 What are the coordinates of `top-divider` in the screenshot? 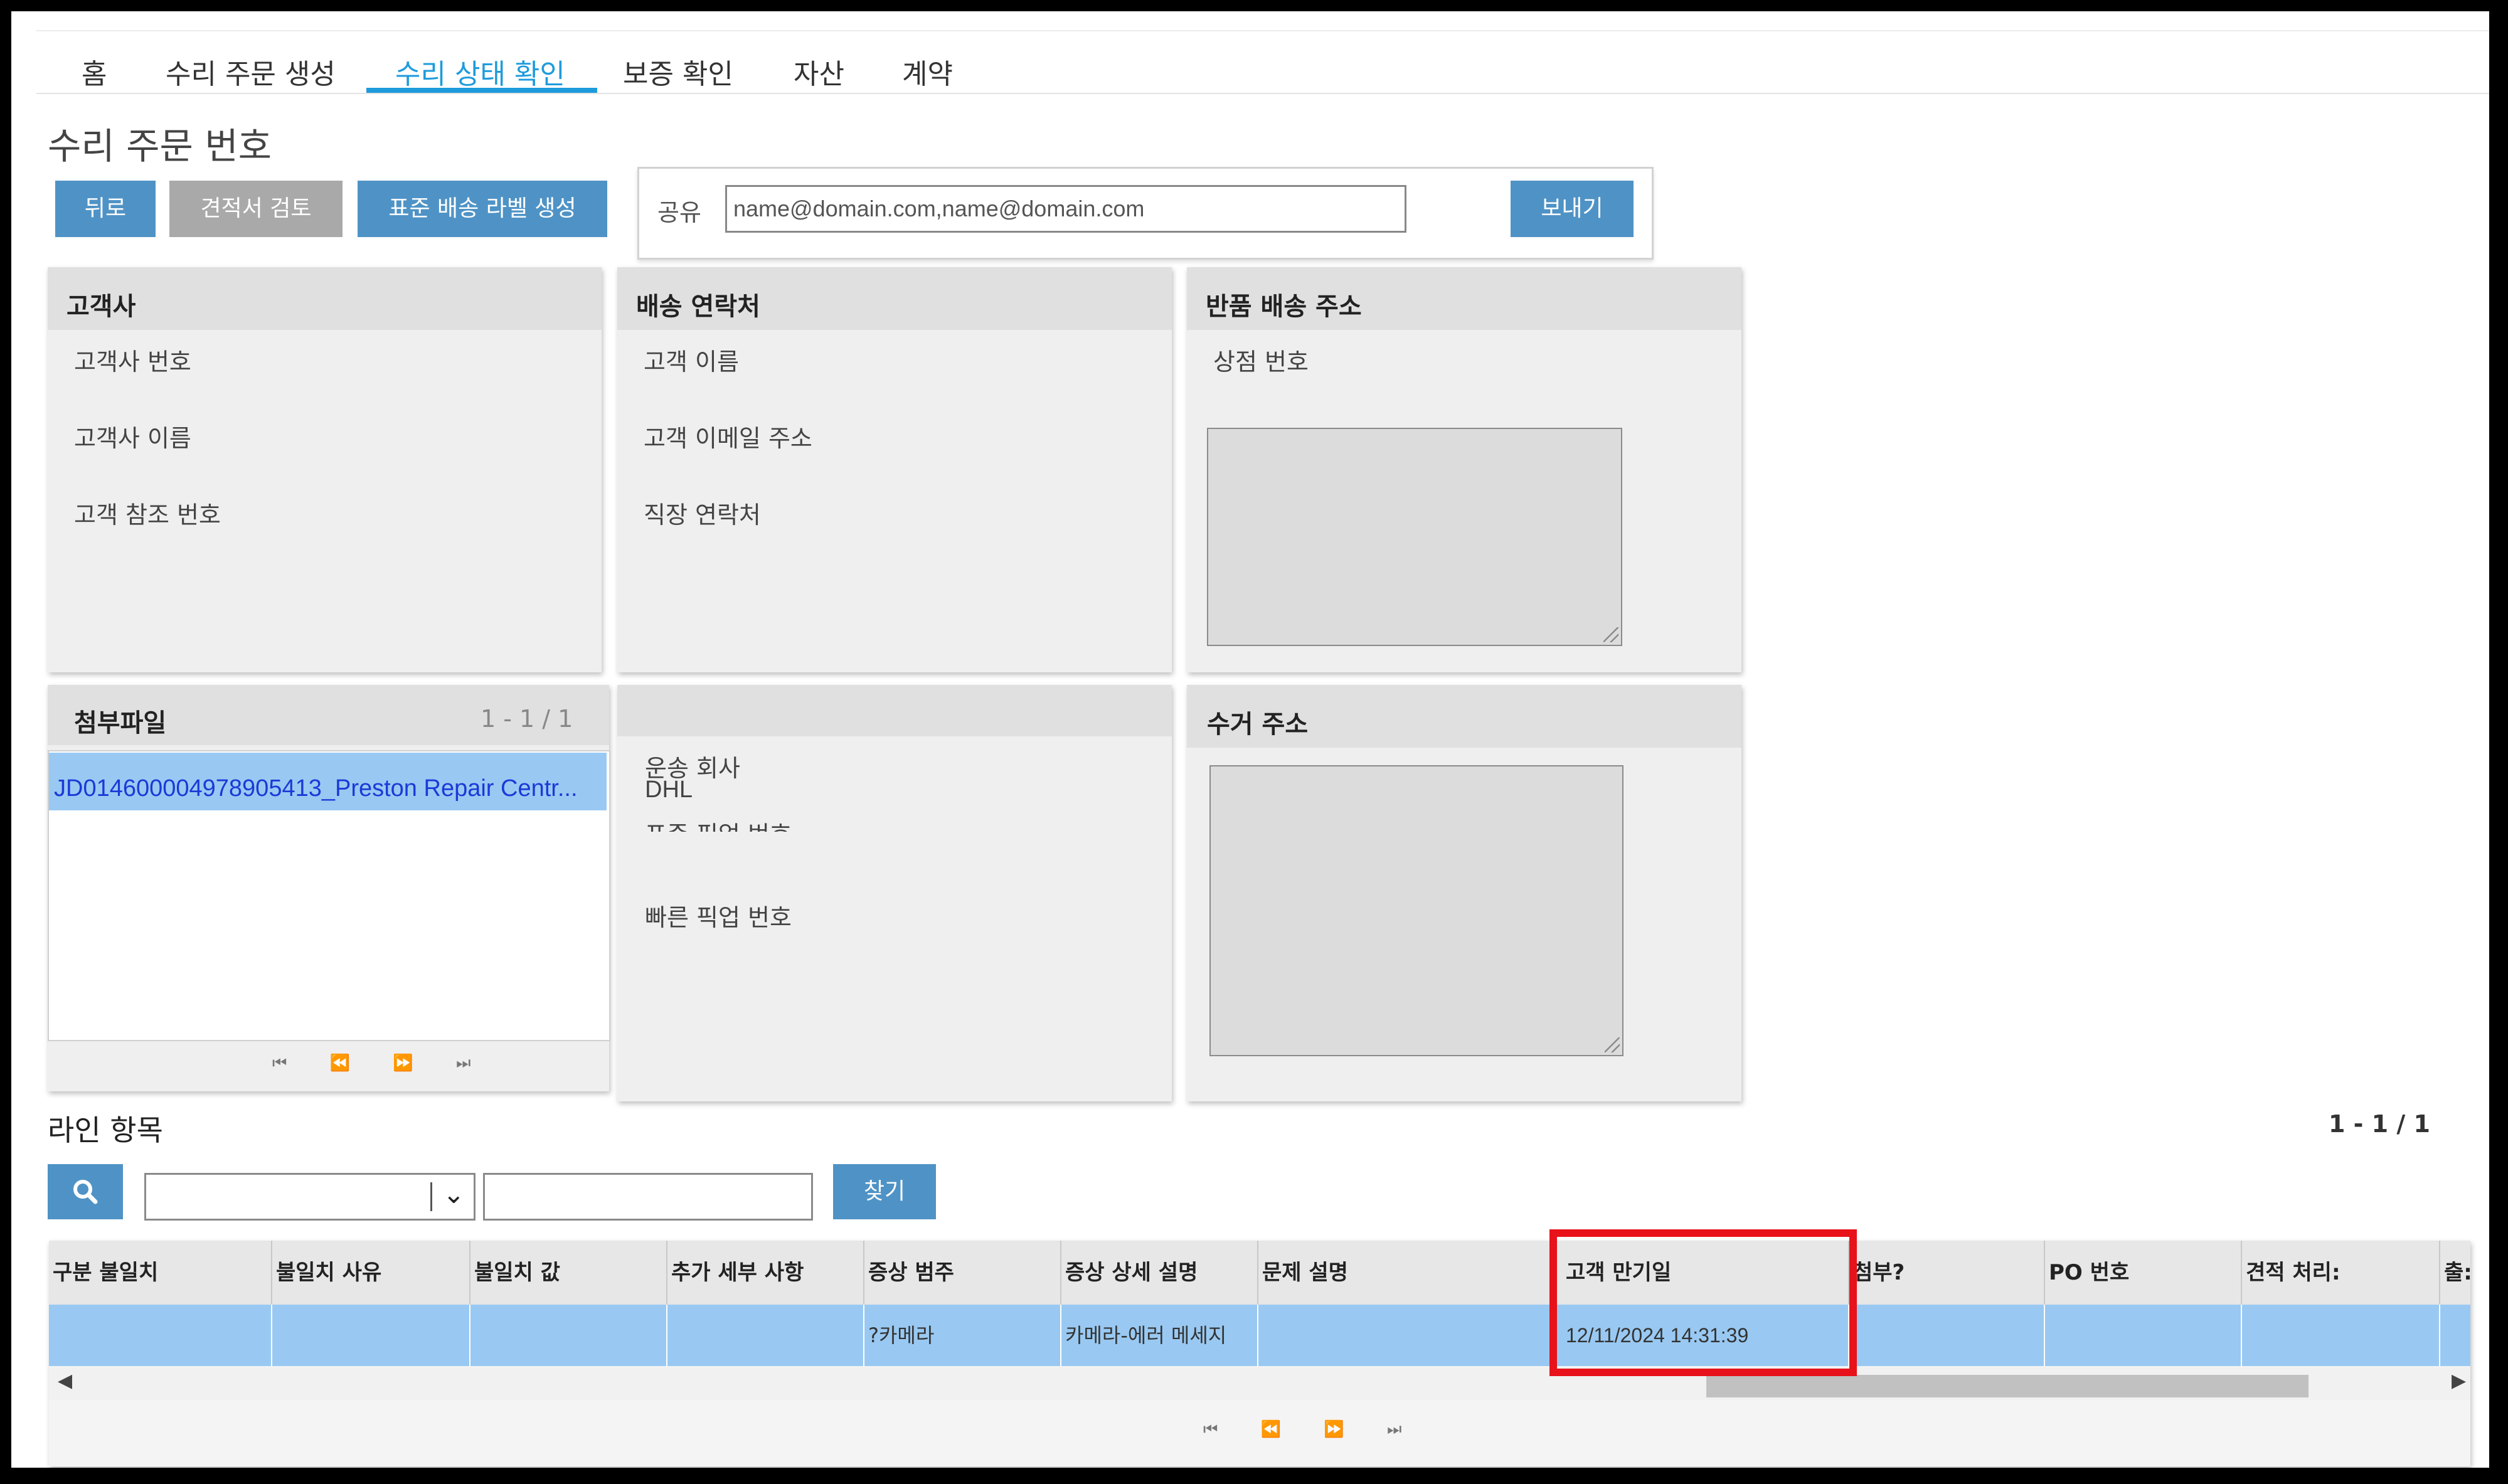 It's located at (1262, 30).